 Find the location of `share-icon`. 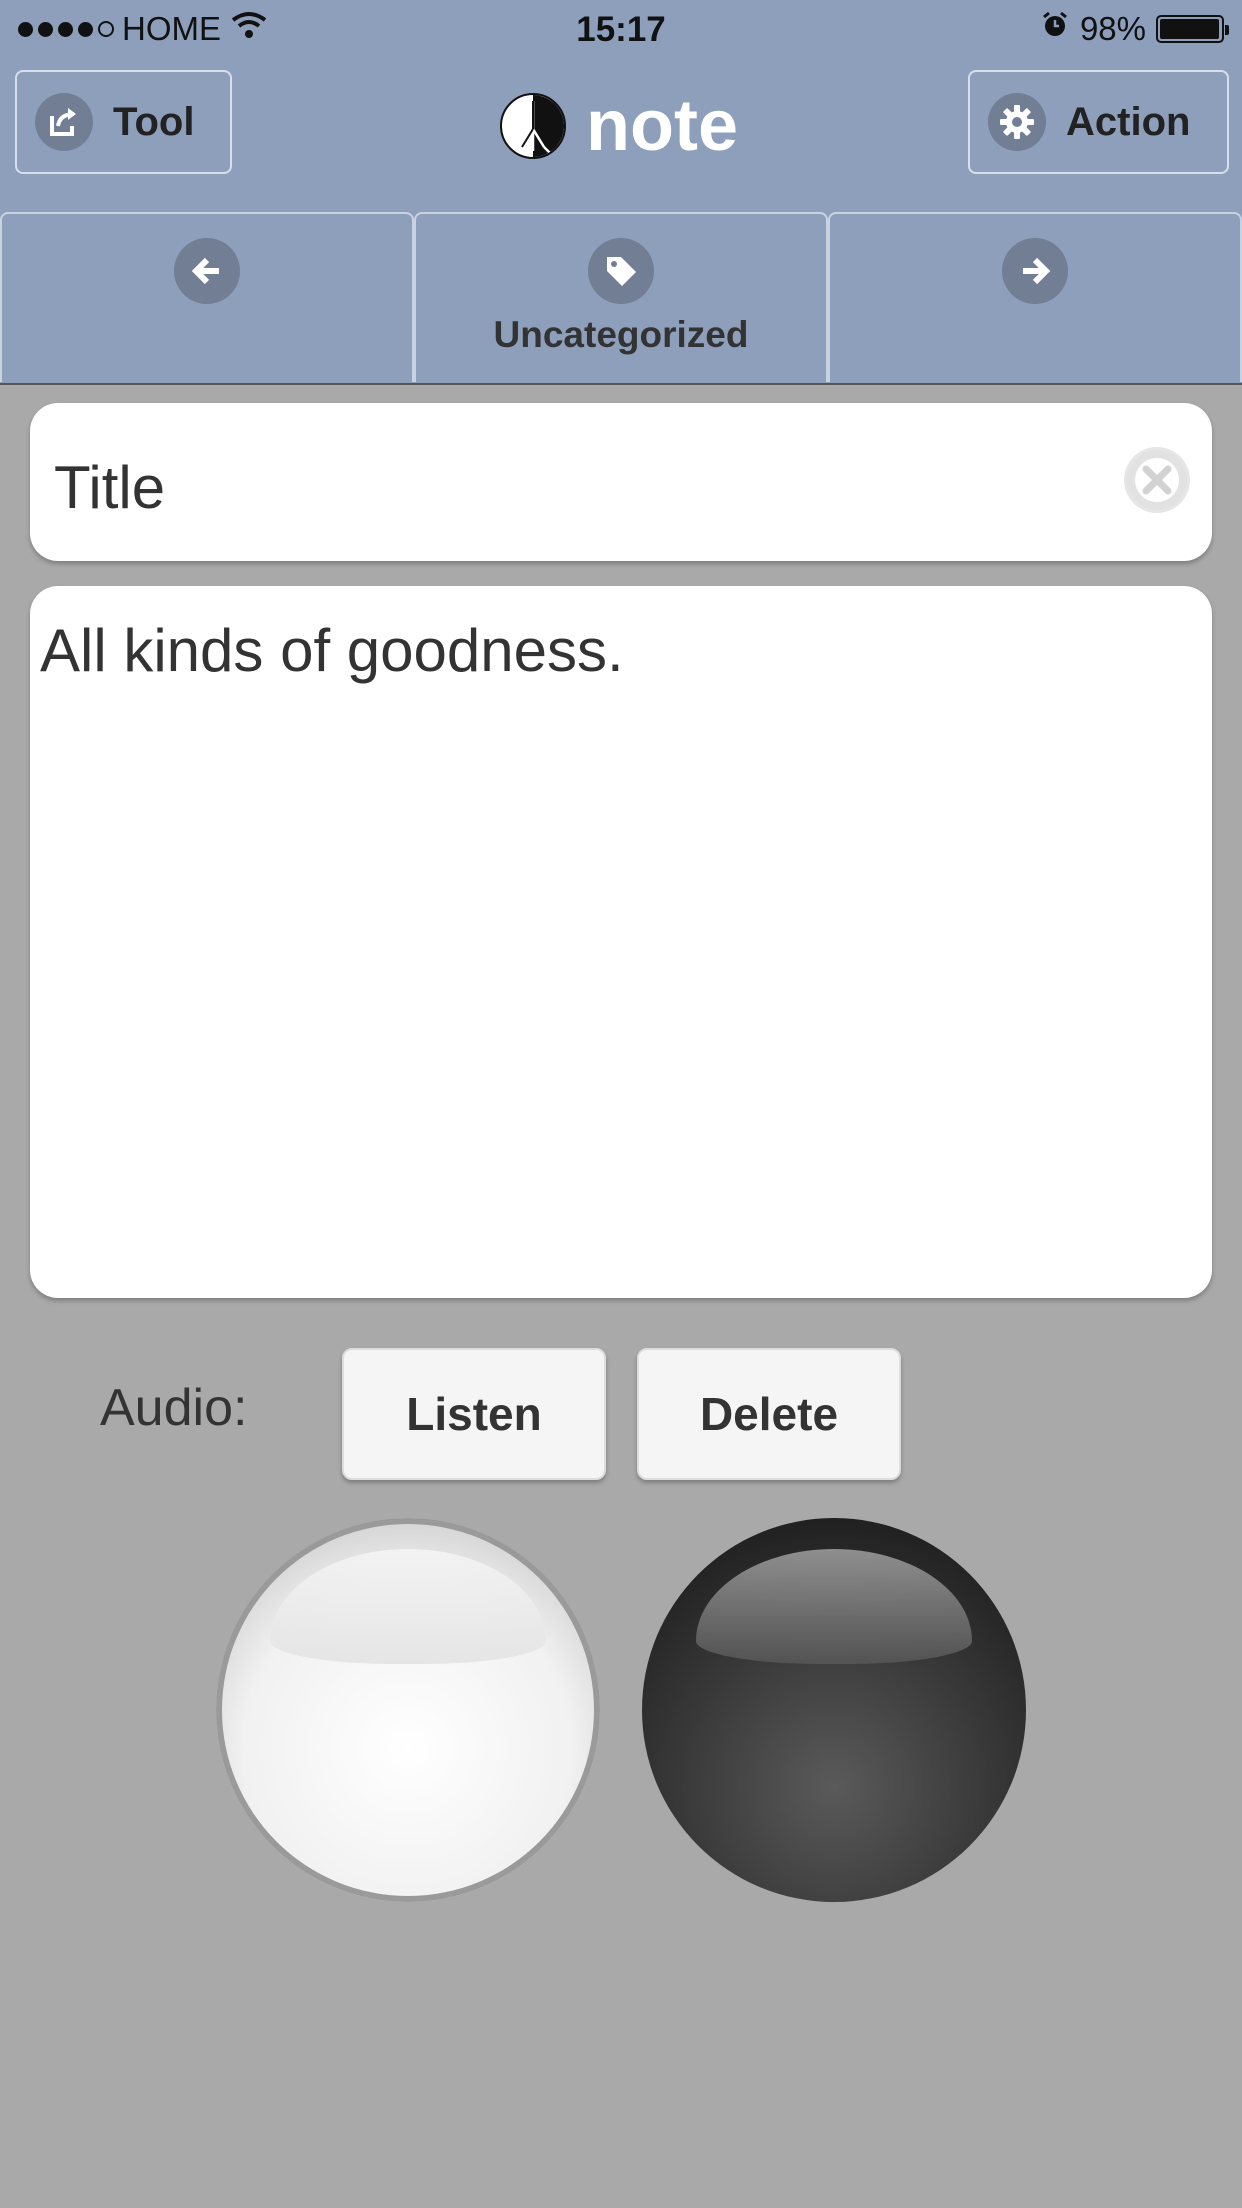

share-icon is located at coordinates (64, 122).